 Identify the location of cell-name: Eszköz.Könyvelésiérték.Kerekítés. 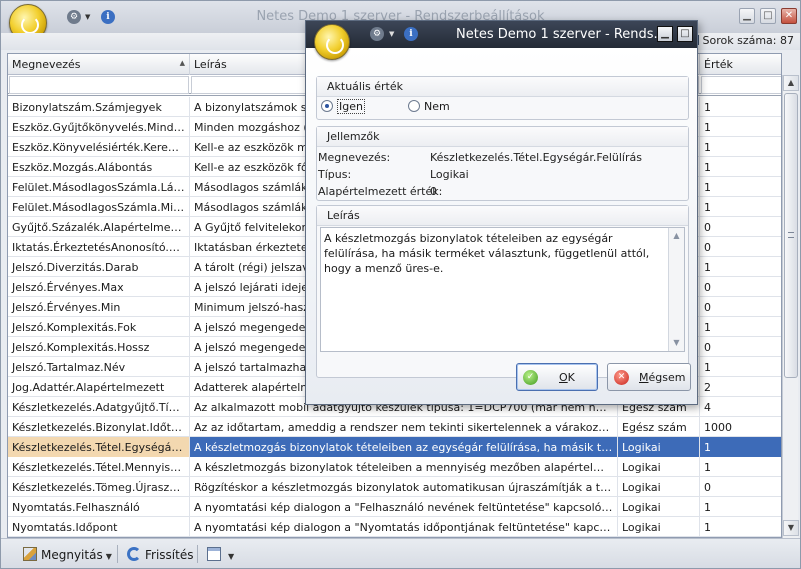
(99, 147).